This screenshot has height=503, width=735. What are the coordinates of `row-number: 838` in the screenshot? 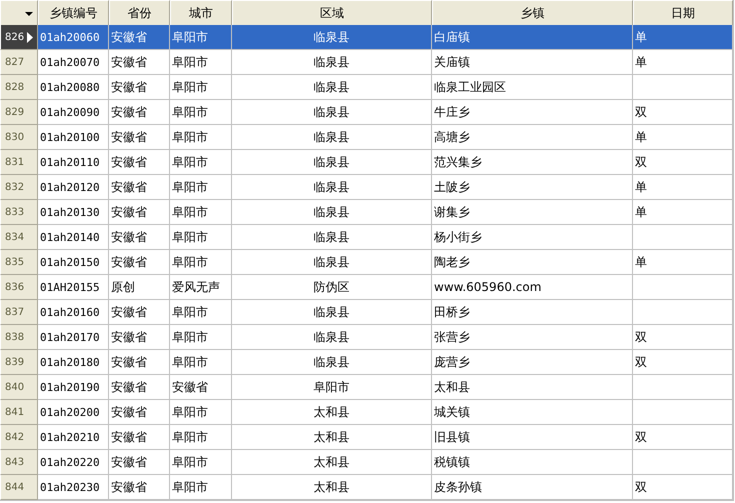 It's located at (19, 337).